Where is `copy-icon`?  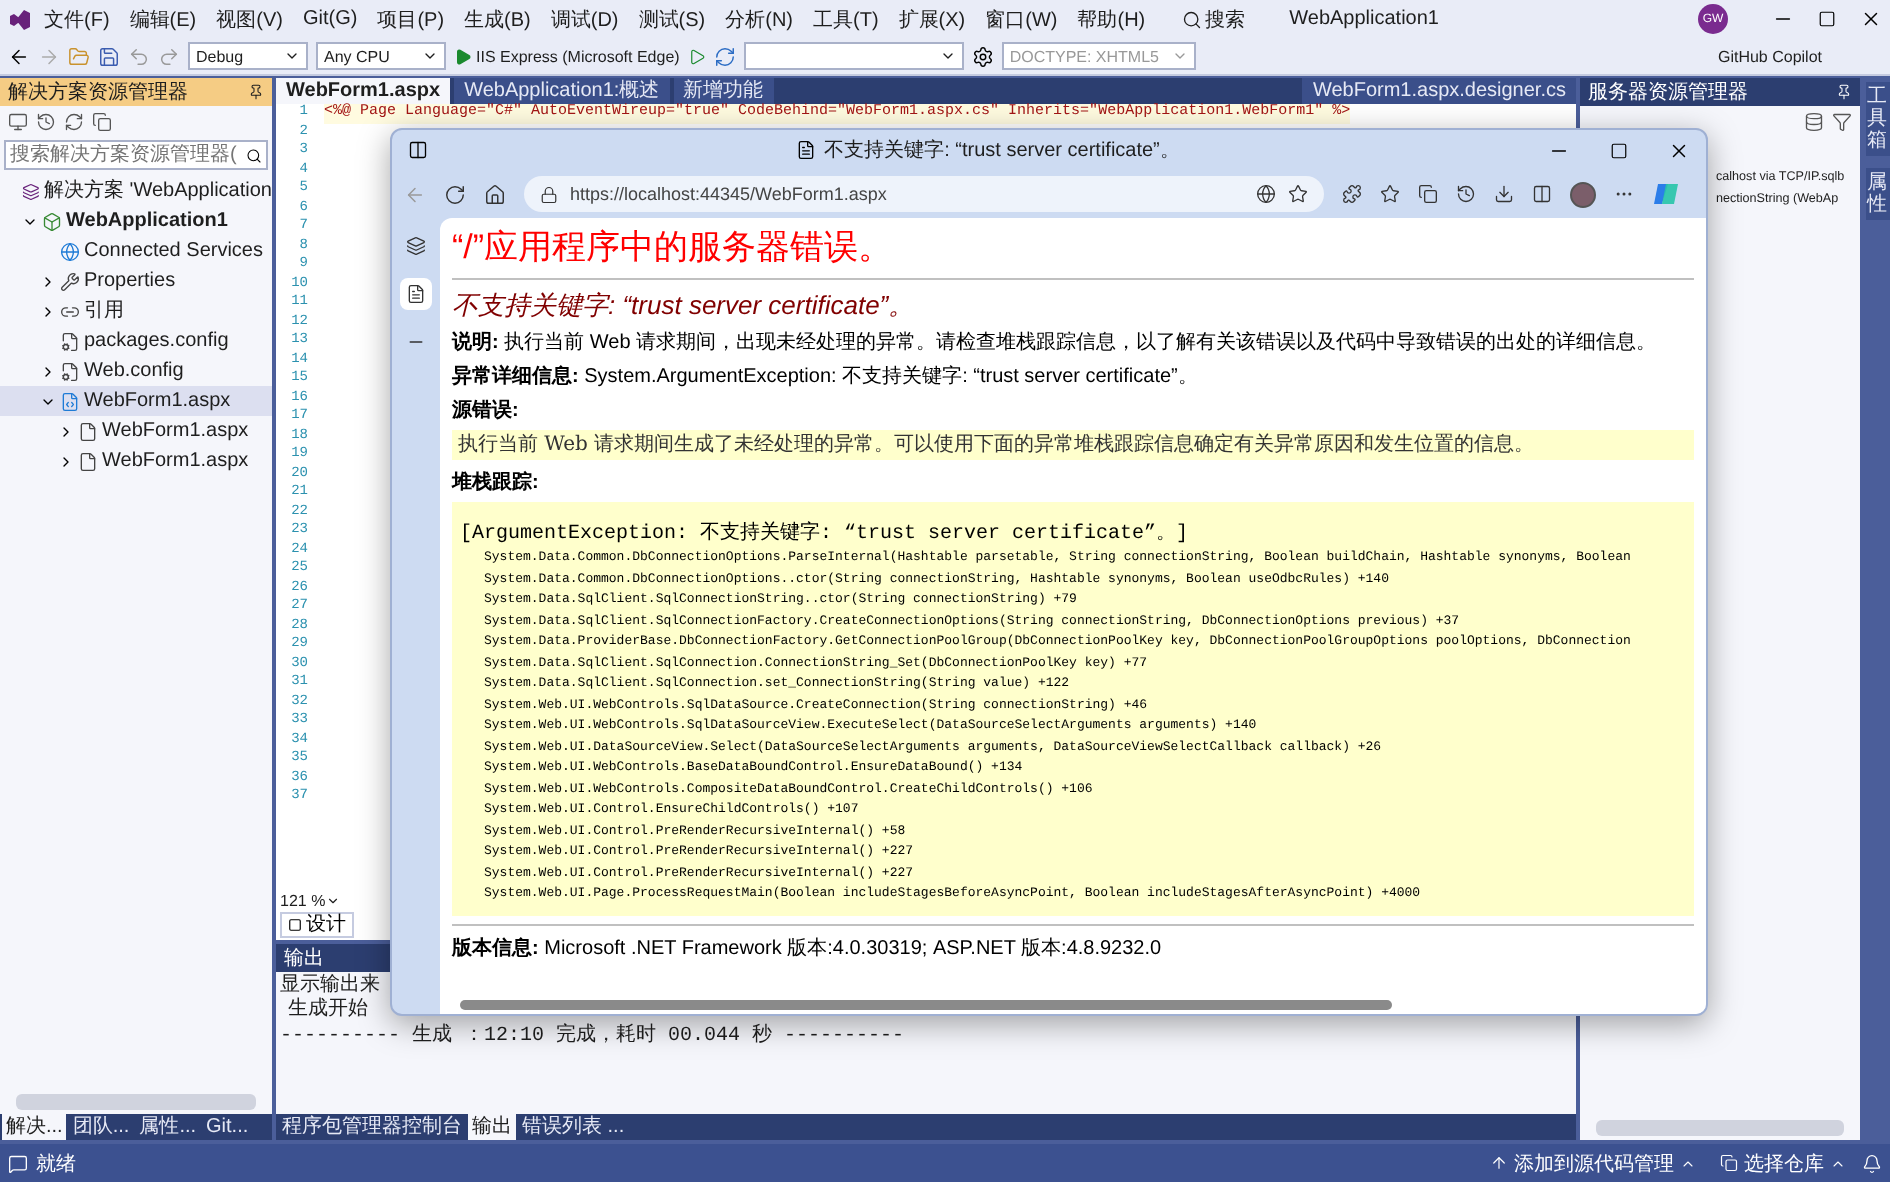 copy-icon is located at coordinates (102, 122).